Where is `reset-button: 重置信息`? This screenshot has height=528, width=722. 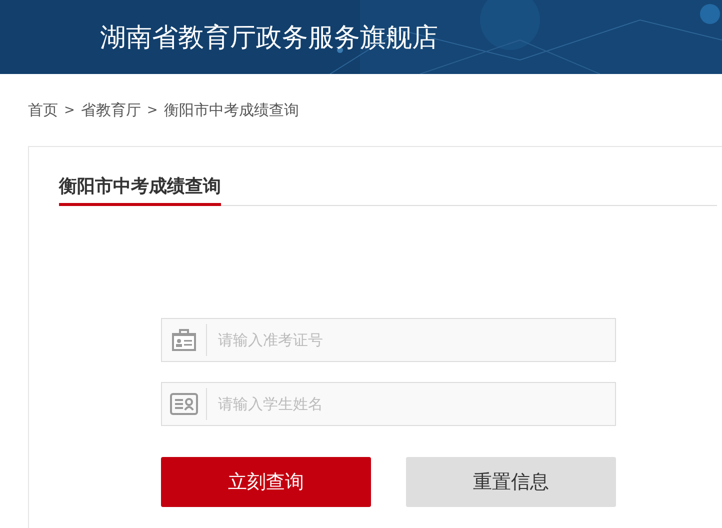 reset-button: 重置信息 is located at coordinates (511, 482).